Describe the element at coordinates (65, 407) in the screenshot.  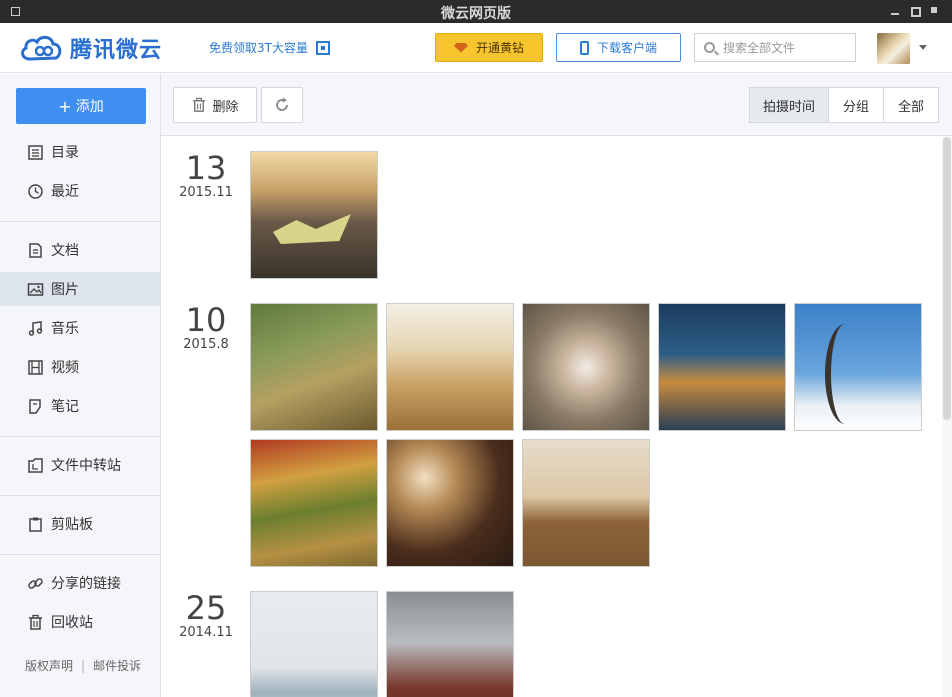
I see `sidebar-item-label: 笔记` at that location.